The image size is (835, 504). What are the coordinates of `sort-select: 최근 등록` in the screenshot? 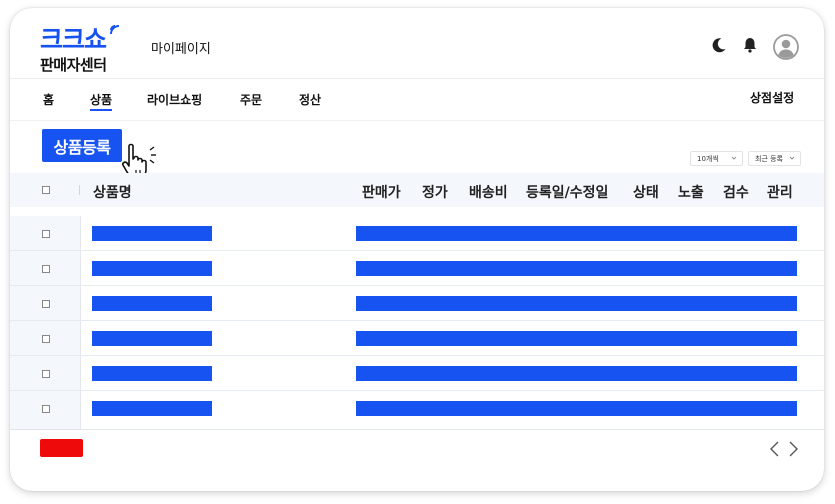 It's located at (774, 158).